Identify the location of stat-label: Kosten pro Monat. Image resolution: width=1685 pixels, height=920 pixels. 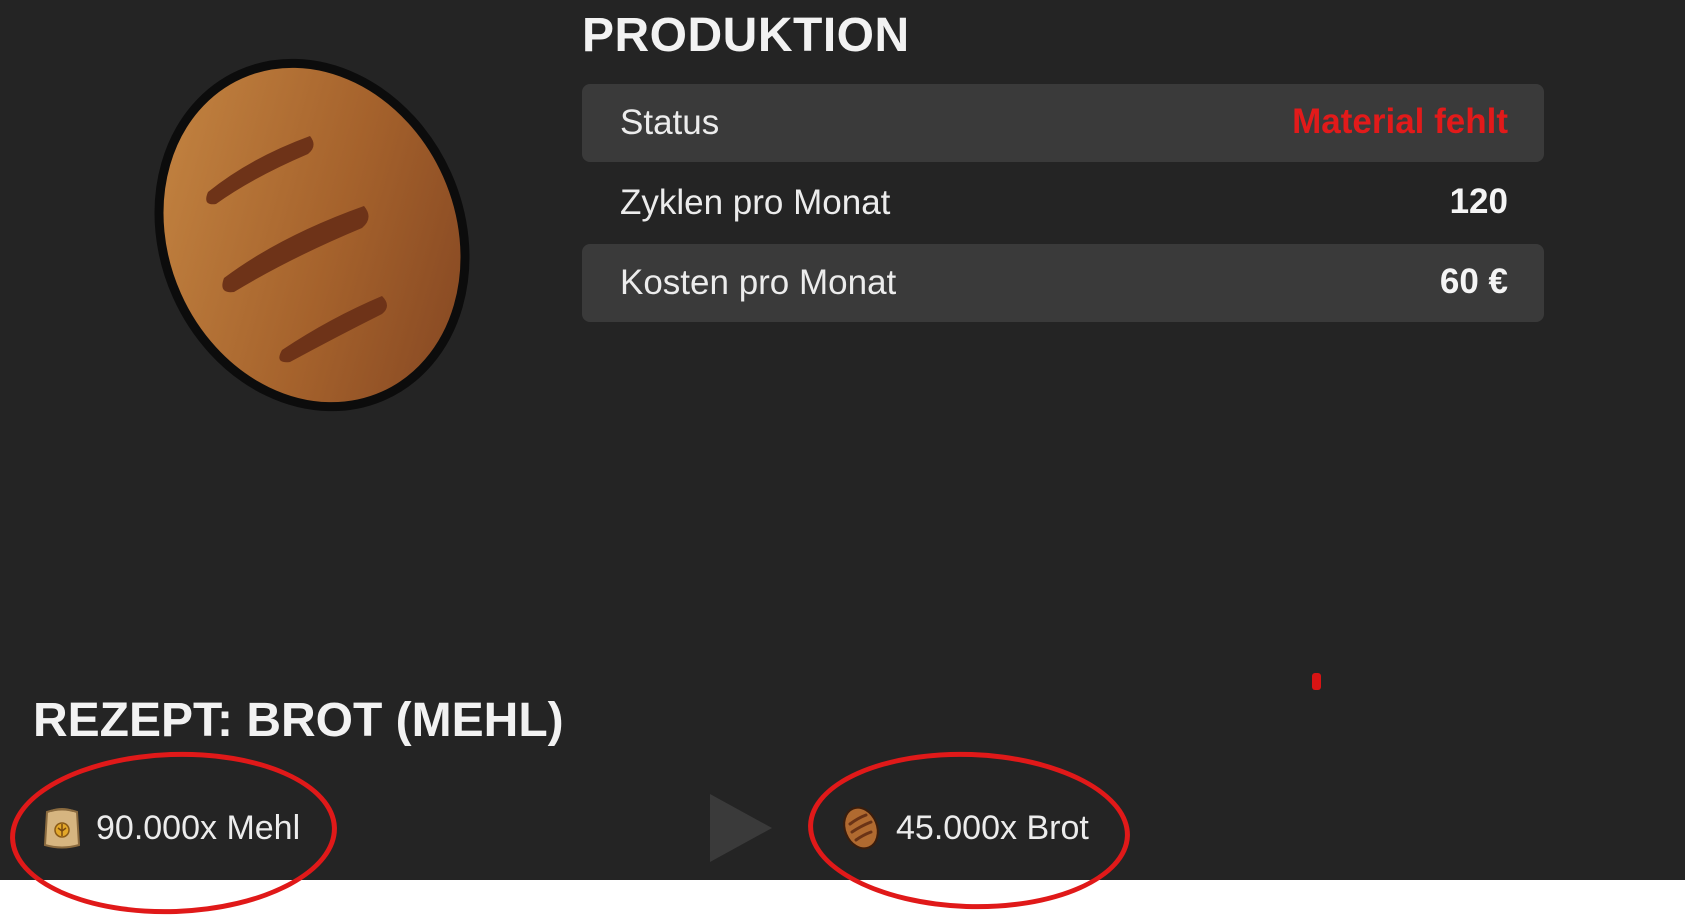
(758, 282).